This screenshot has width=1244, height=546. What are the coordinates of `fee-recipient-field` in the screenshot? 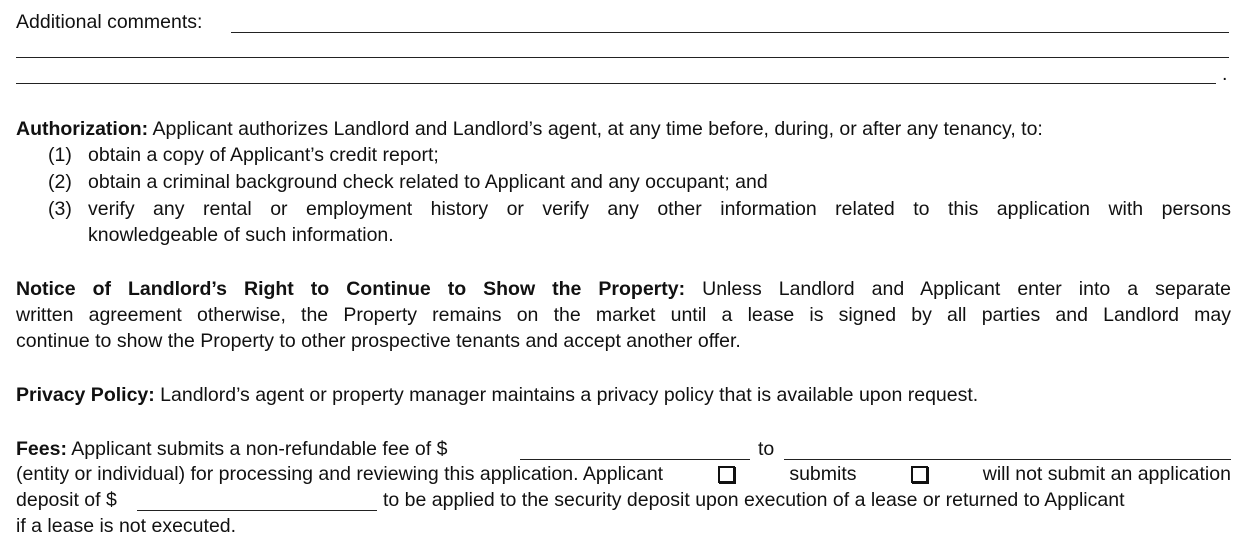 It's located at (1007, 459).